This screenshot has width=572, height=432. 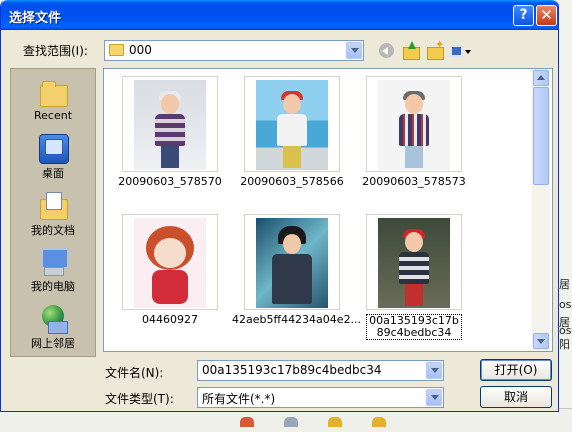 I want to click on dialog-title: 选择文件, so click(x=35, y=18).